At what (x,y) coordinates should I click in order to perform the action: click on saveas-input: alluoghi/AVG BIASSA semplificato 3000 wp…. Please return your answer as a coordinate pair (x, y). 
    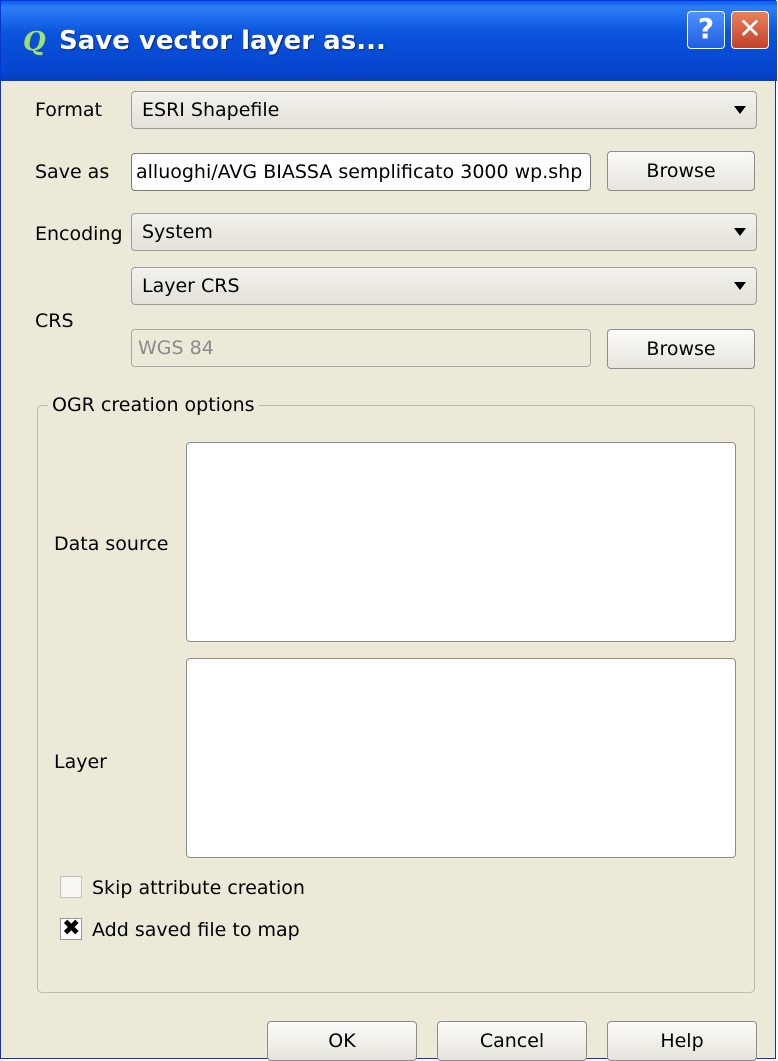
    Looking at the image, I should click on (361, 172).